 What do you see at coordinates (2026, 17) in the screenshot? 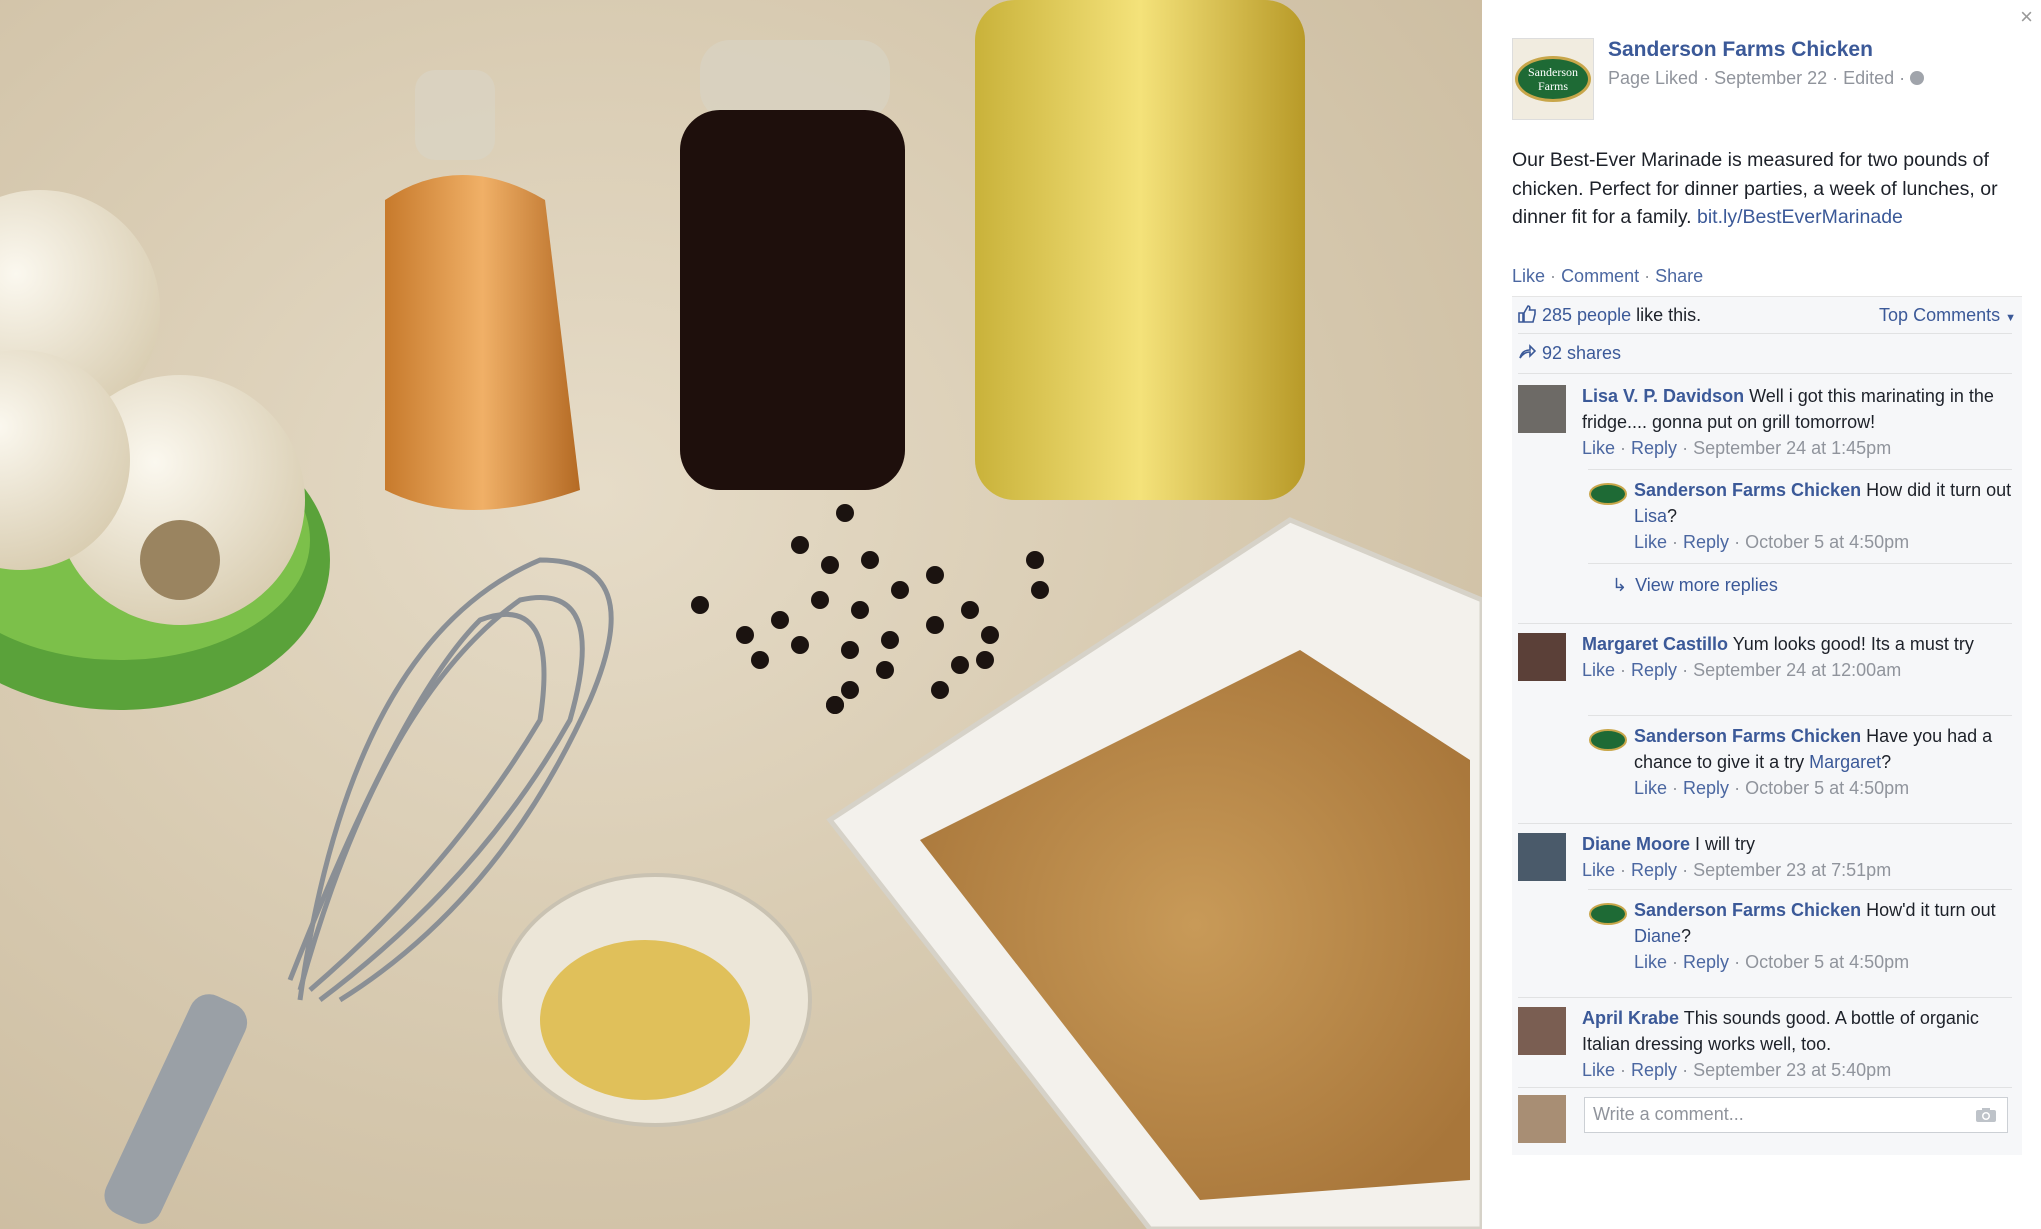
I see `close-icon: ×` at bounding box center [2026, 17].